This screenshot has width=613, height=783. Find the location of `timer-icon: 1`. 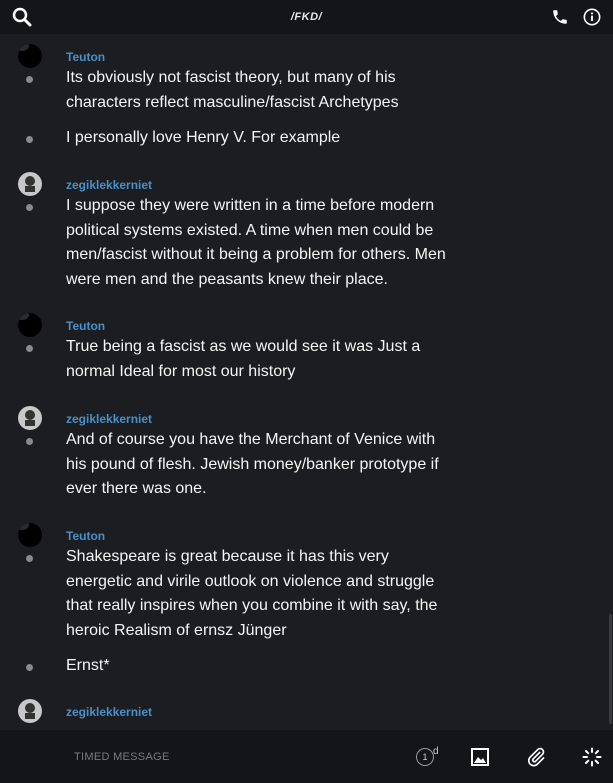

timer-icon: 1 is located at coordinates (425, 757).